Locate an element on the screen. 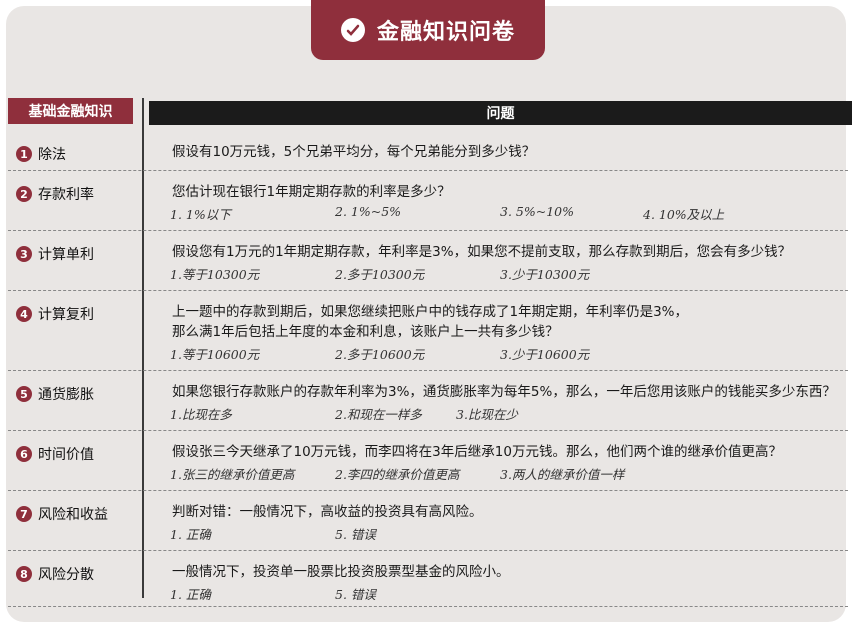 The image size is (852, 626). answer-option: 1. 1%以下 is located at coordinates (200, 214).